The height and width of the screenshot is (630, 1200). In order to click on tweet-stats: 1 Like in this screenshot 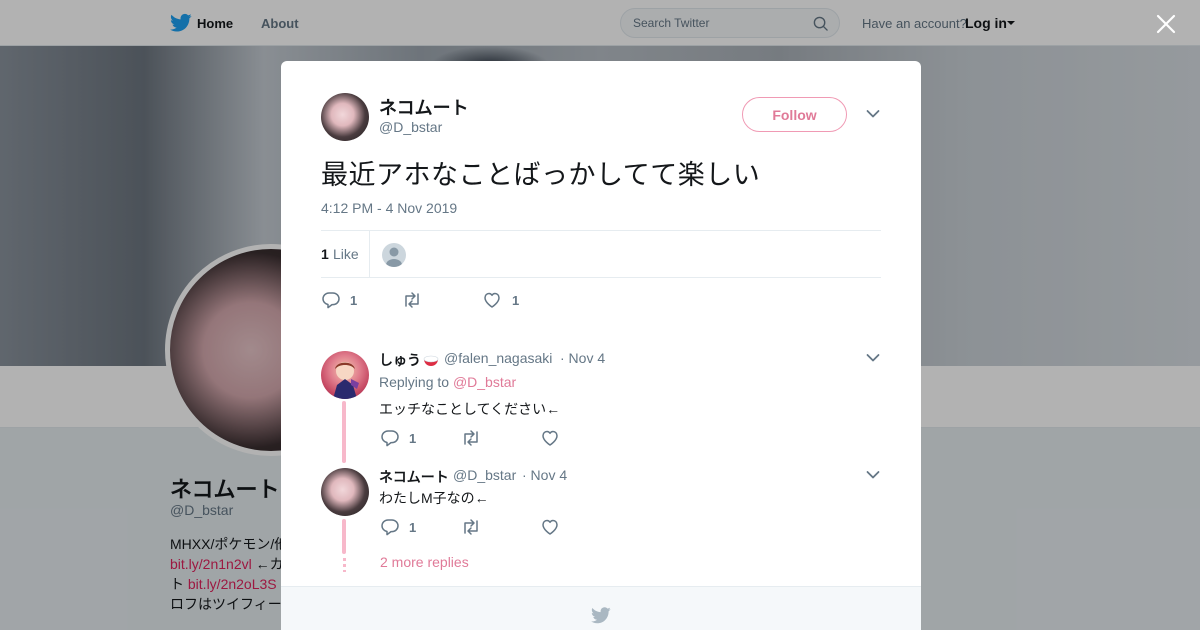, I will do `click(601, 254)`.